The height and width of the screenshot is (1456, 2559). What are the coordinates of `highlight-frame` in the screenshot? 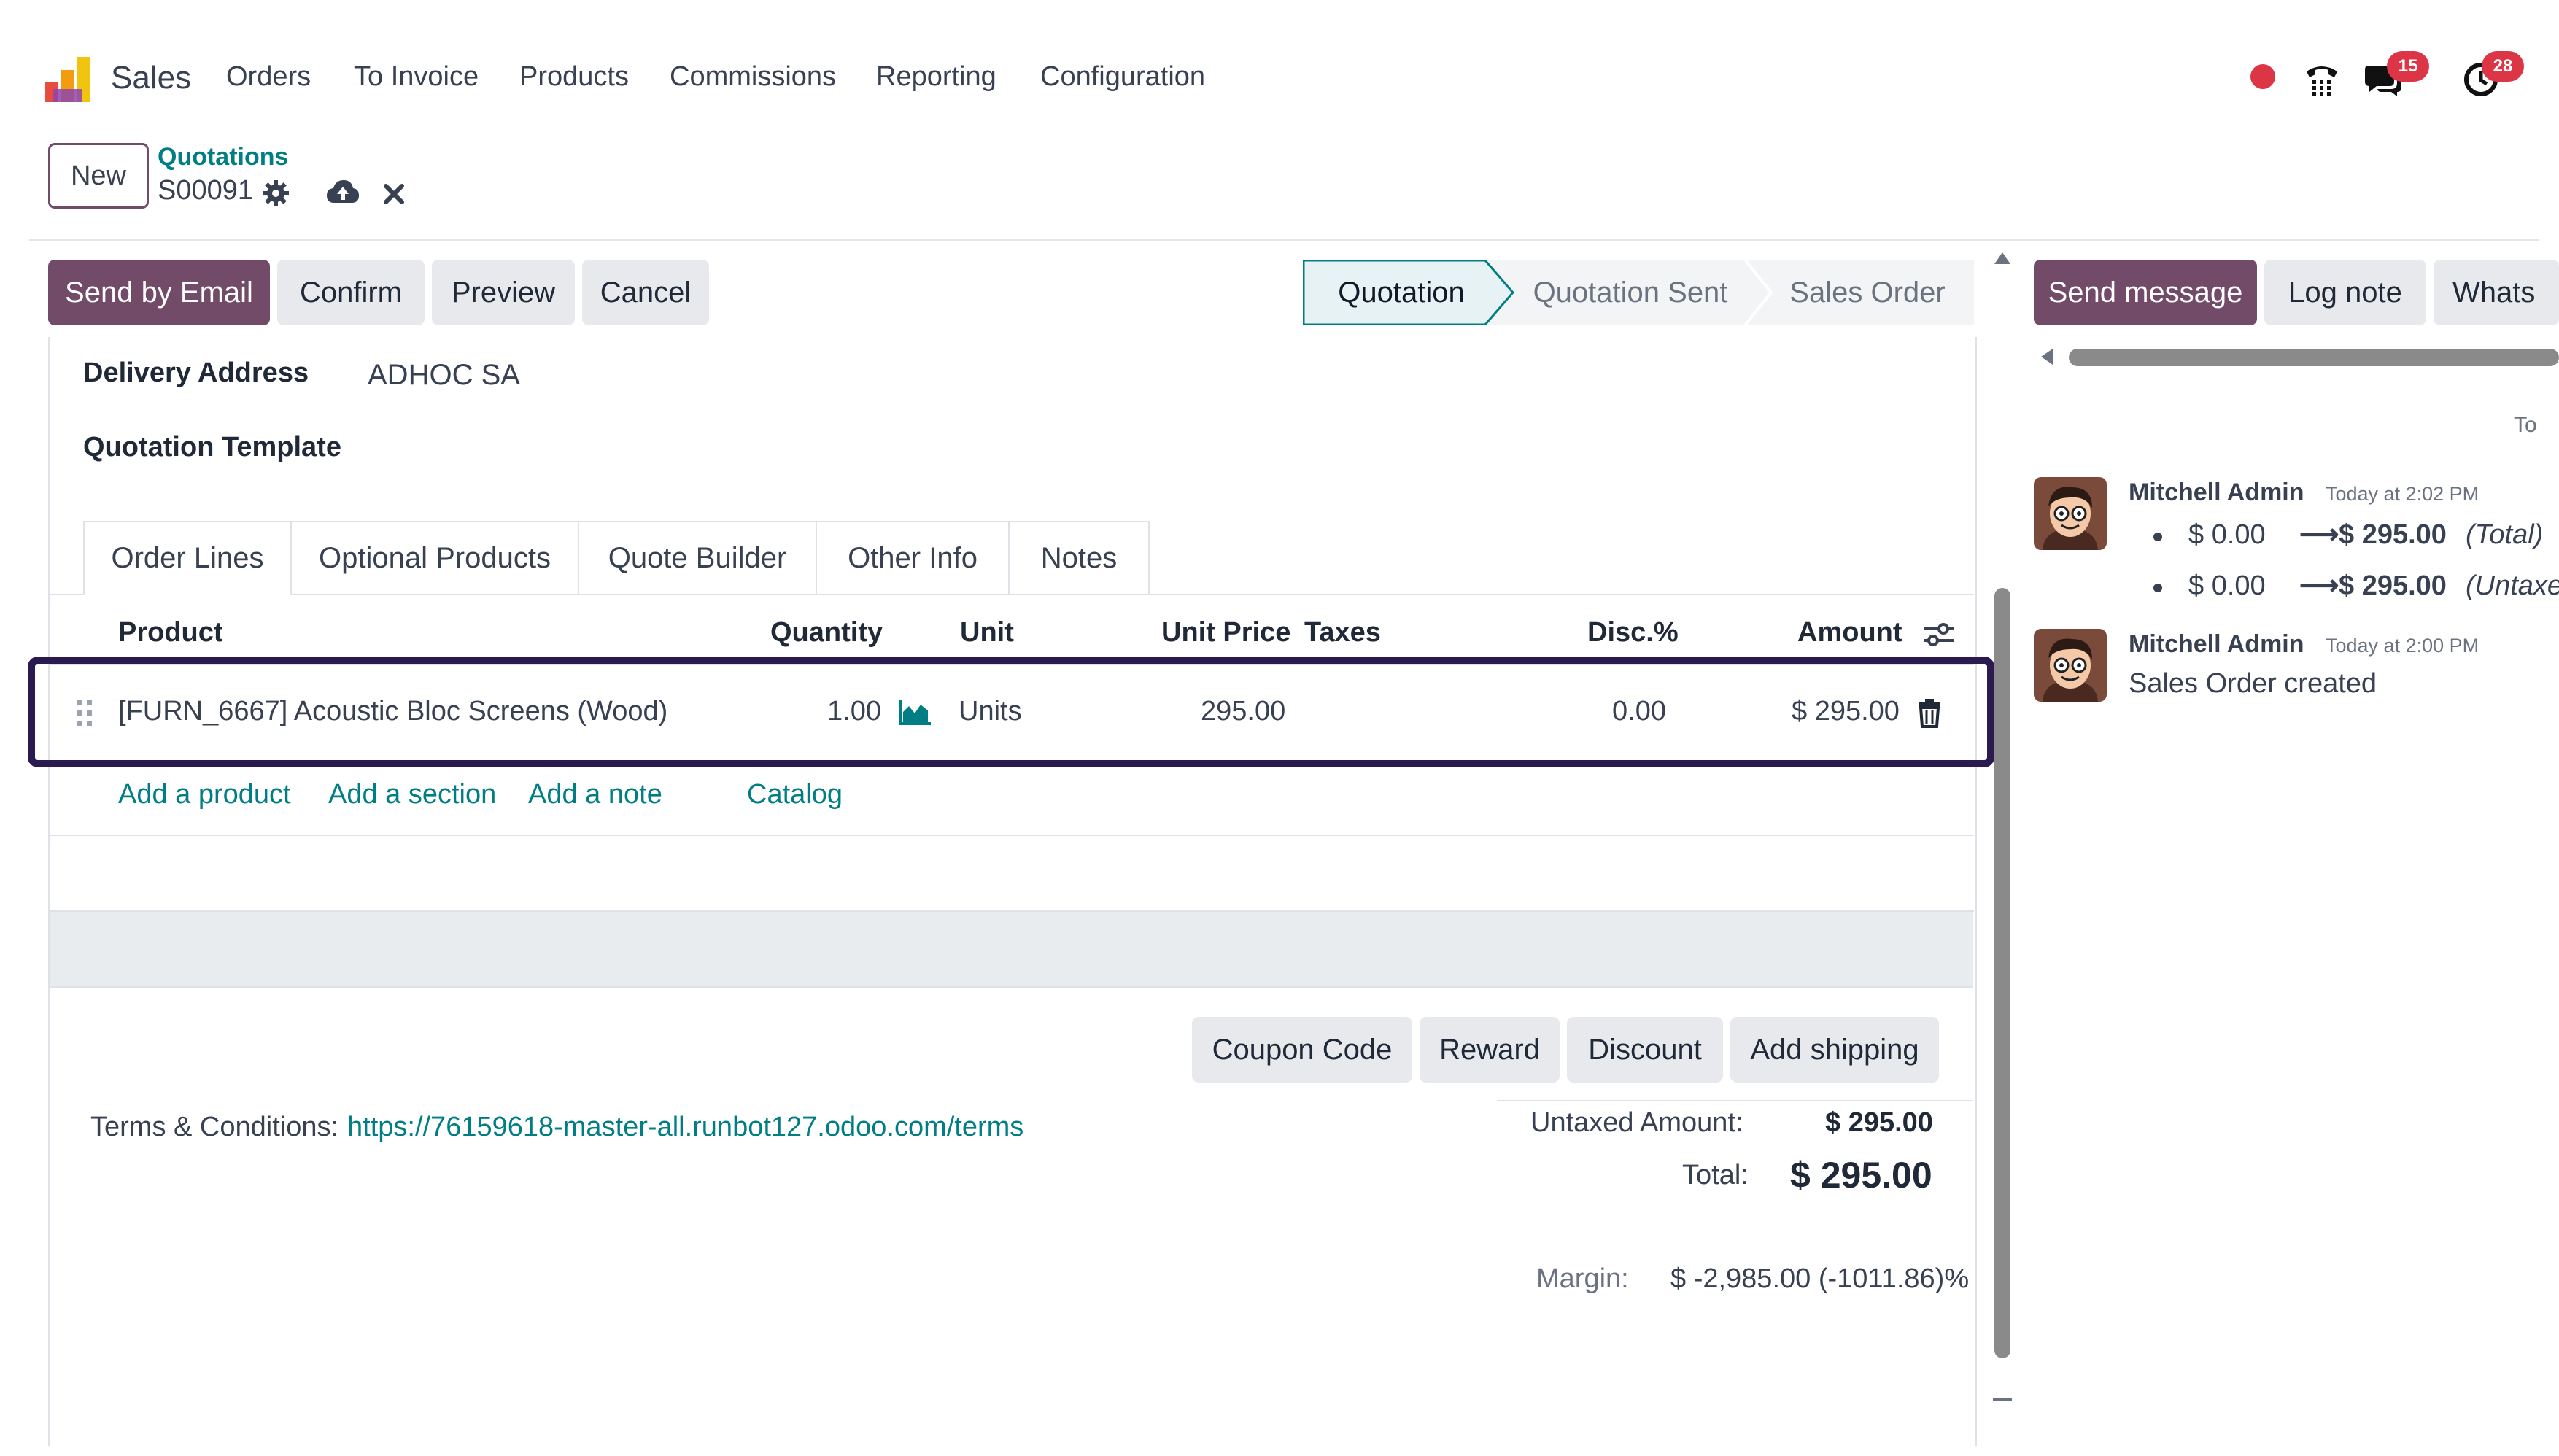 It's located at (1011, 712).